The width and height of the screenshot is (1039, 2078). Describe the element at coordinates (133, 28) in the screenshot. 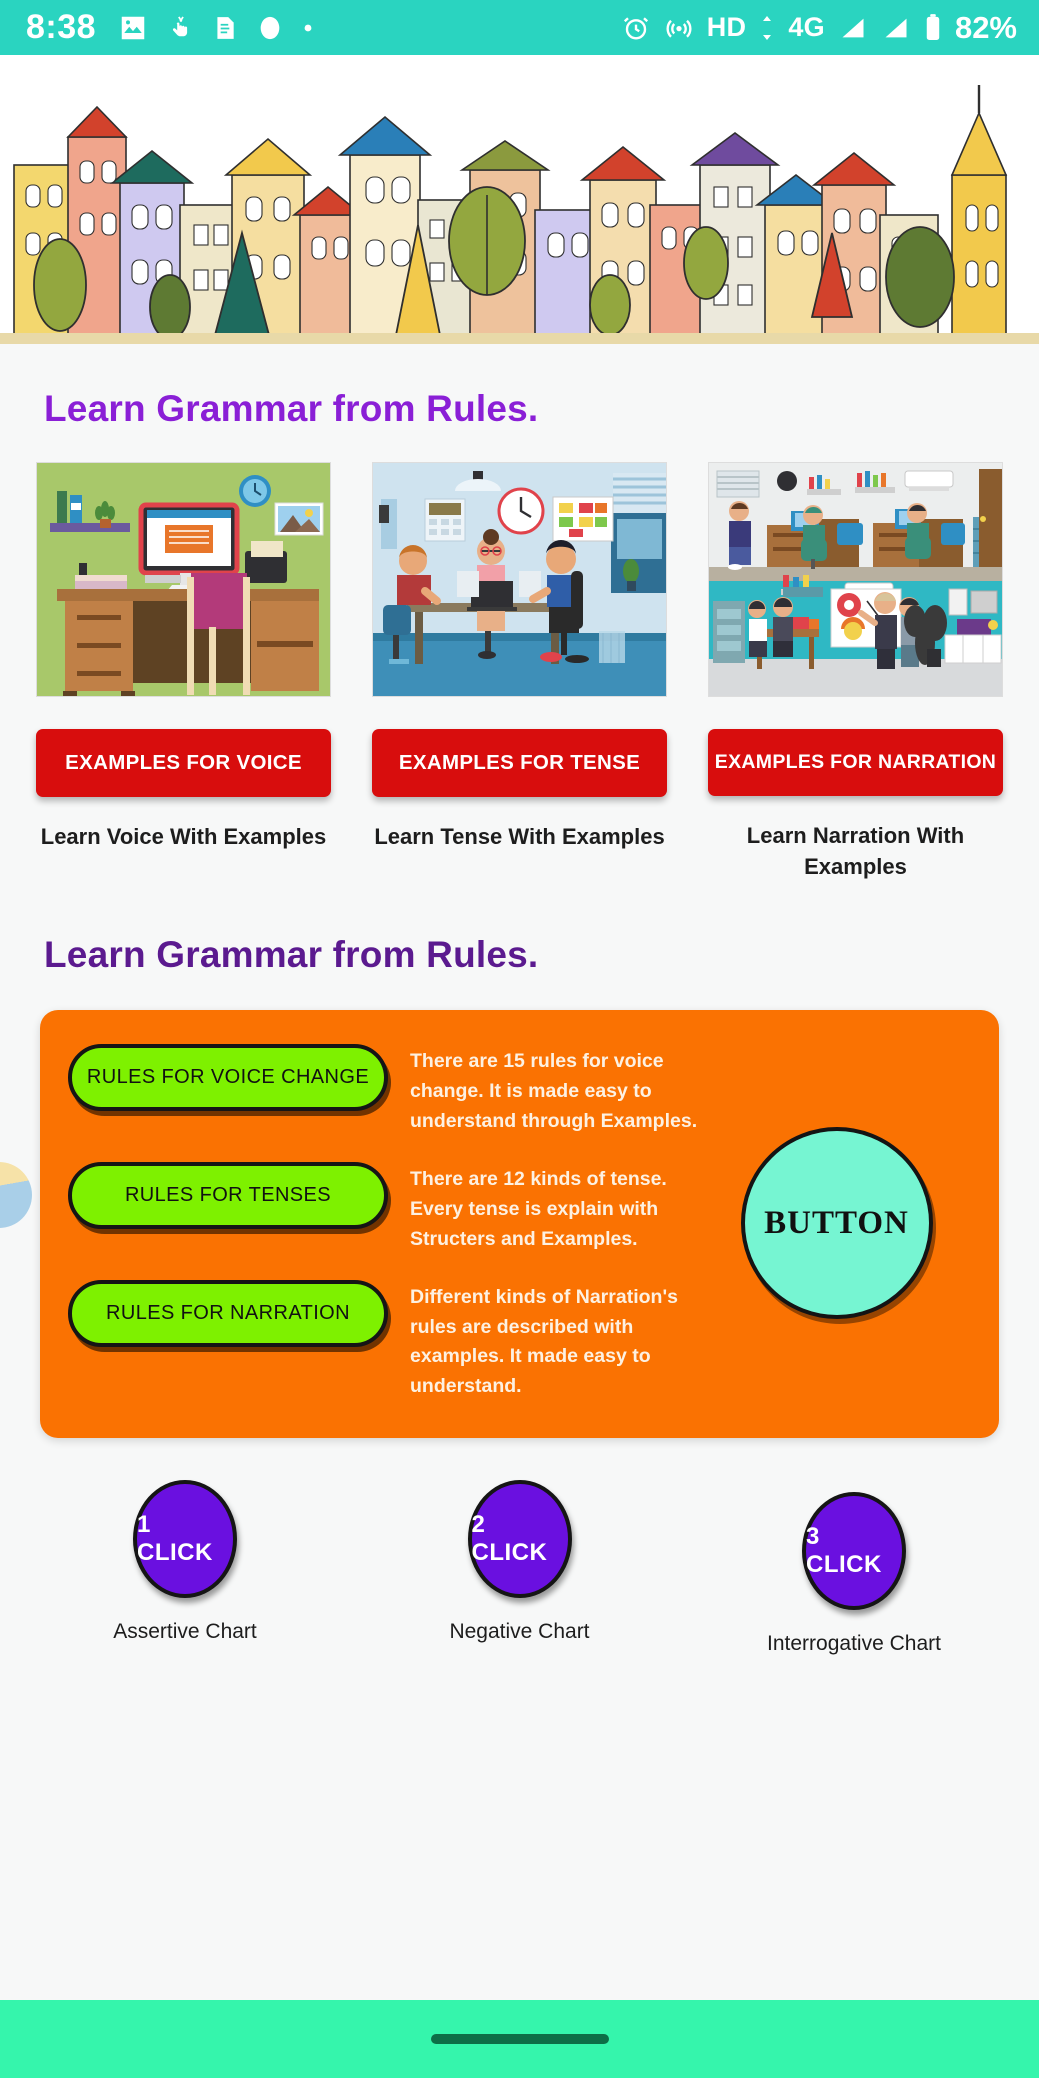

I see `image-icon` at that location.